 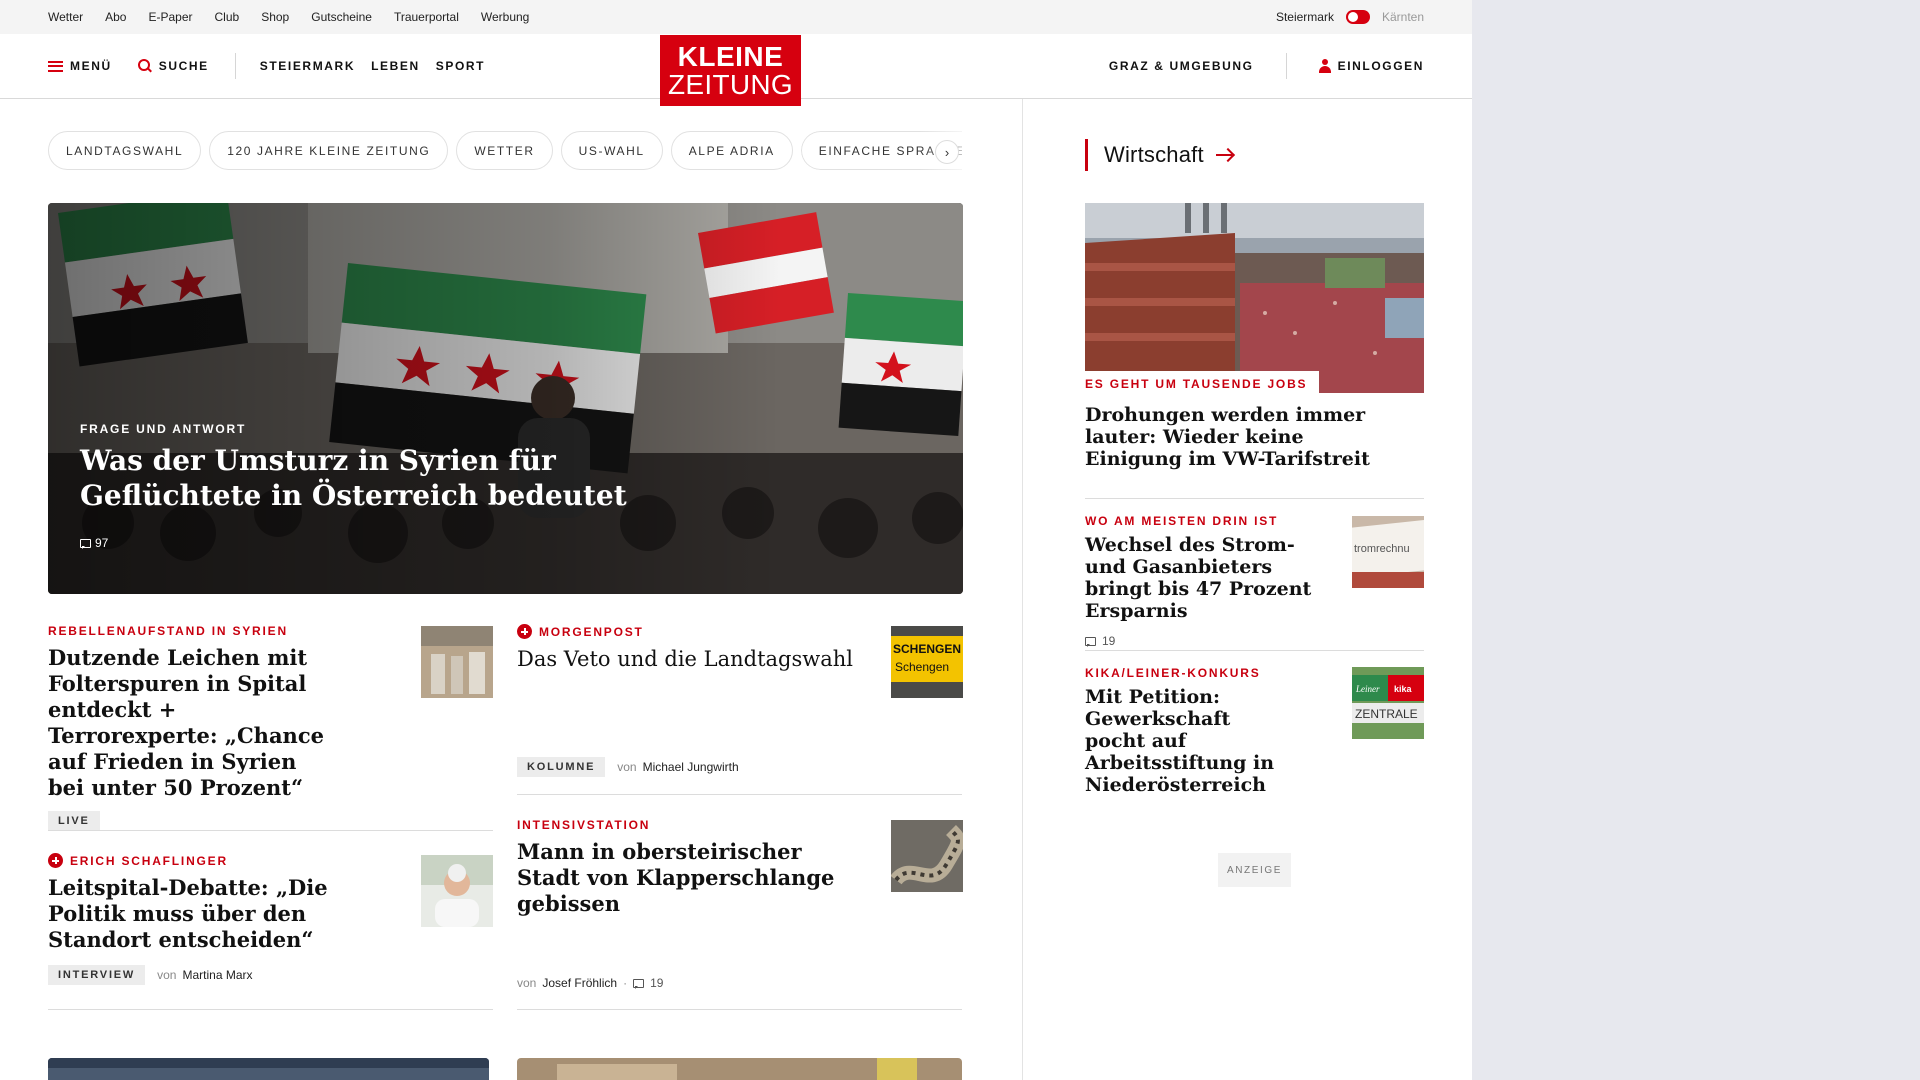 I want to click on schengen-sign-text-2: Schengen, so click(x=922, y=667).